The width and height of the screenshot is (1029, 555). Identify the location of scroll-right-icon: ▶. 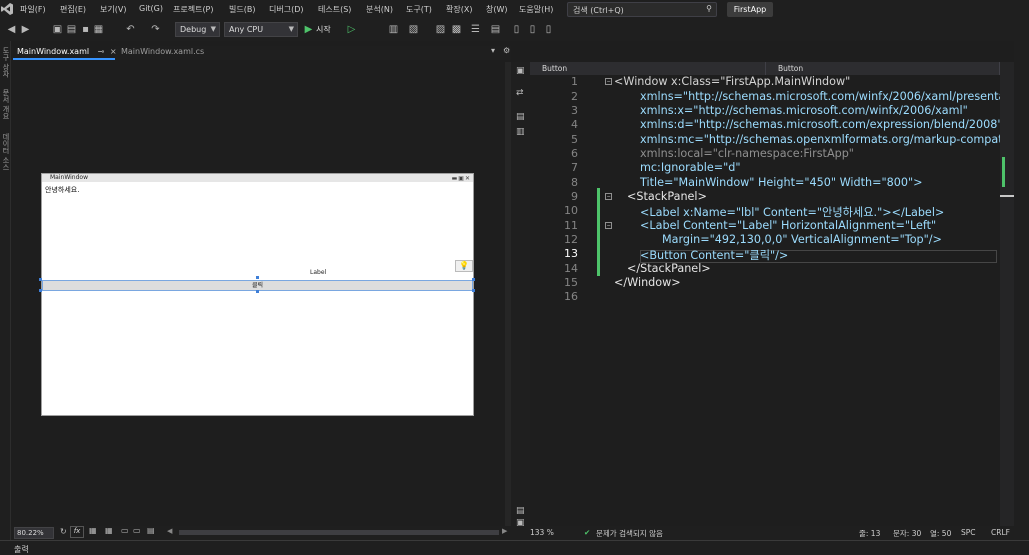
(504, 531).